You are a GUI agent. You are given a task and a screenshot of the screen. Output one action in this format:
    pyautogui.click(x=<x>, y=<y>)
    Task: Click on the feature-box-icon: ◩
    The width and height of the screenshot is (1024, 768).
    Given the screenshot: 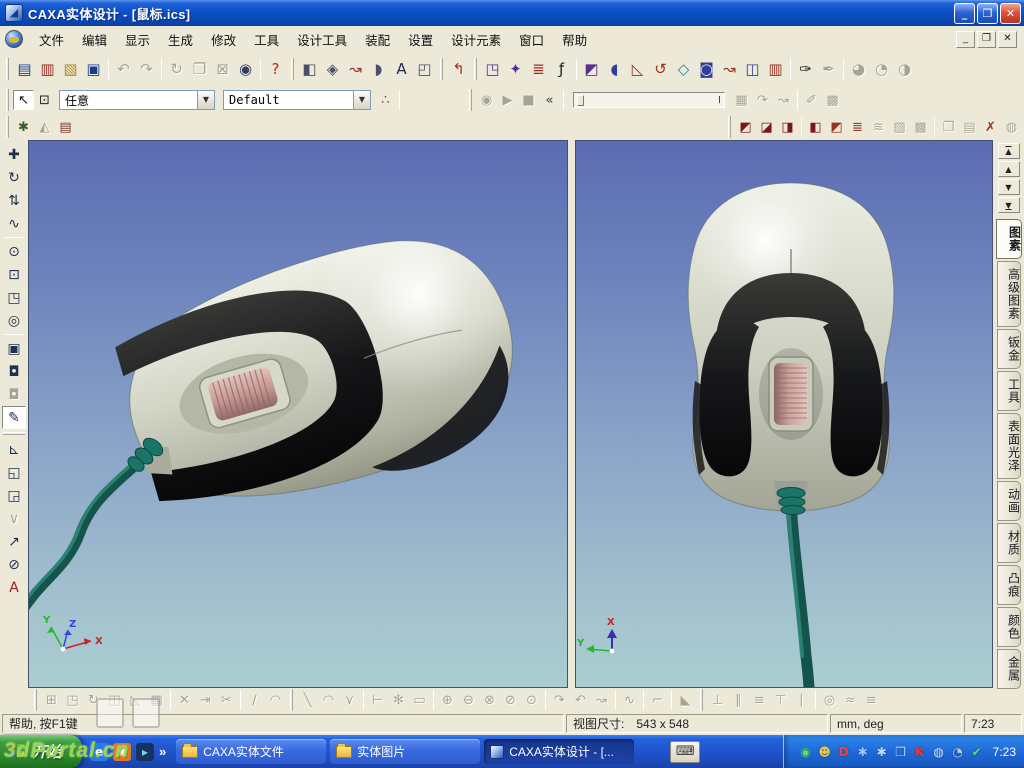 What is the action you would take?
    pyautogui.click(x=591, y=69)
    